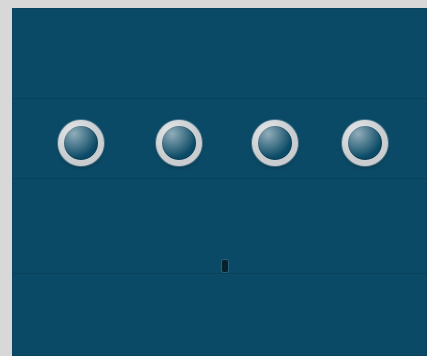 The image size is (427, 356). What do you see at coordinates (219, 273) in the screenshot?
I see `divider-bottom` at bounding box center [219, 273].